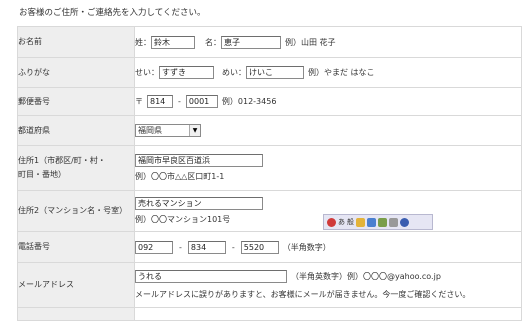 The image size is (529, 321). I want to click on address2-row: 住所2（マンション名・号室） 売れるマンション 例）〇〇マンション101号, so click(269, 211).